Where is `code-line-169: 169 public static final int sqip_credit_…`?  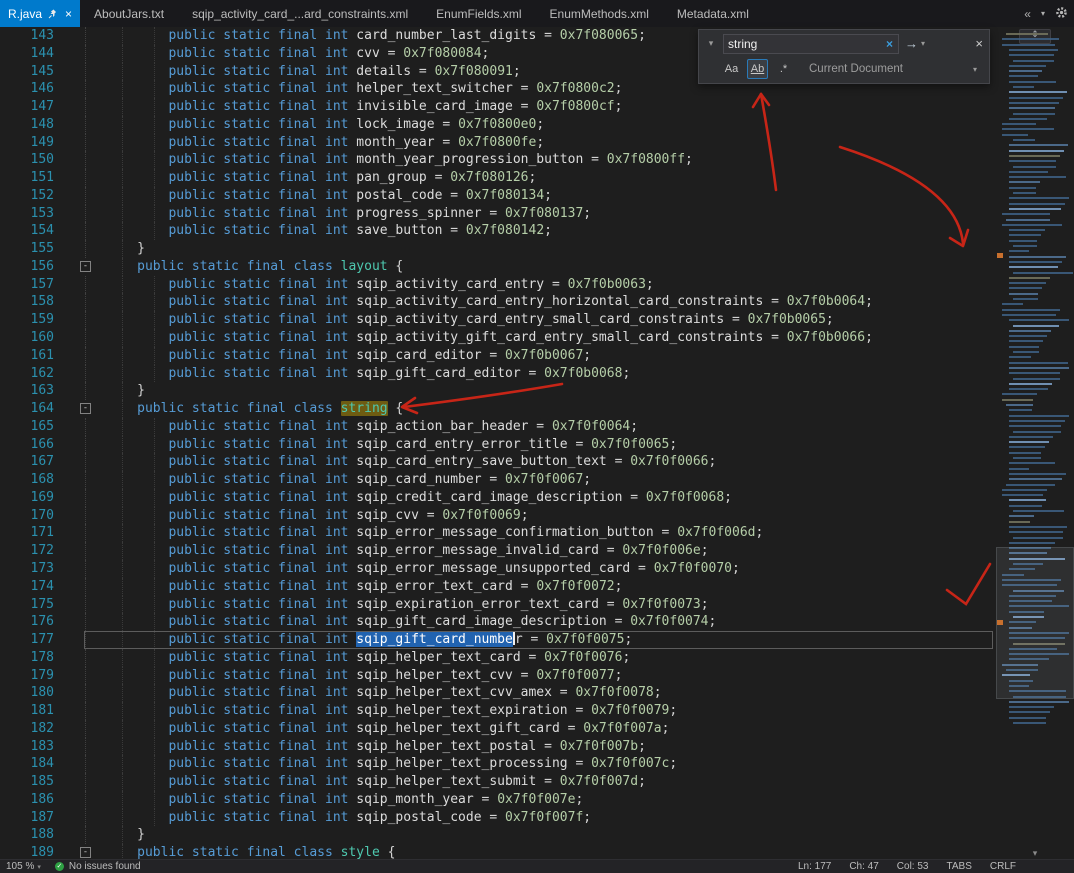 code-line-169: 169 public static final int sqip_credit_… is located at coordinates (498, 497).